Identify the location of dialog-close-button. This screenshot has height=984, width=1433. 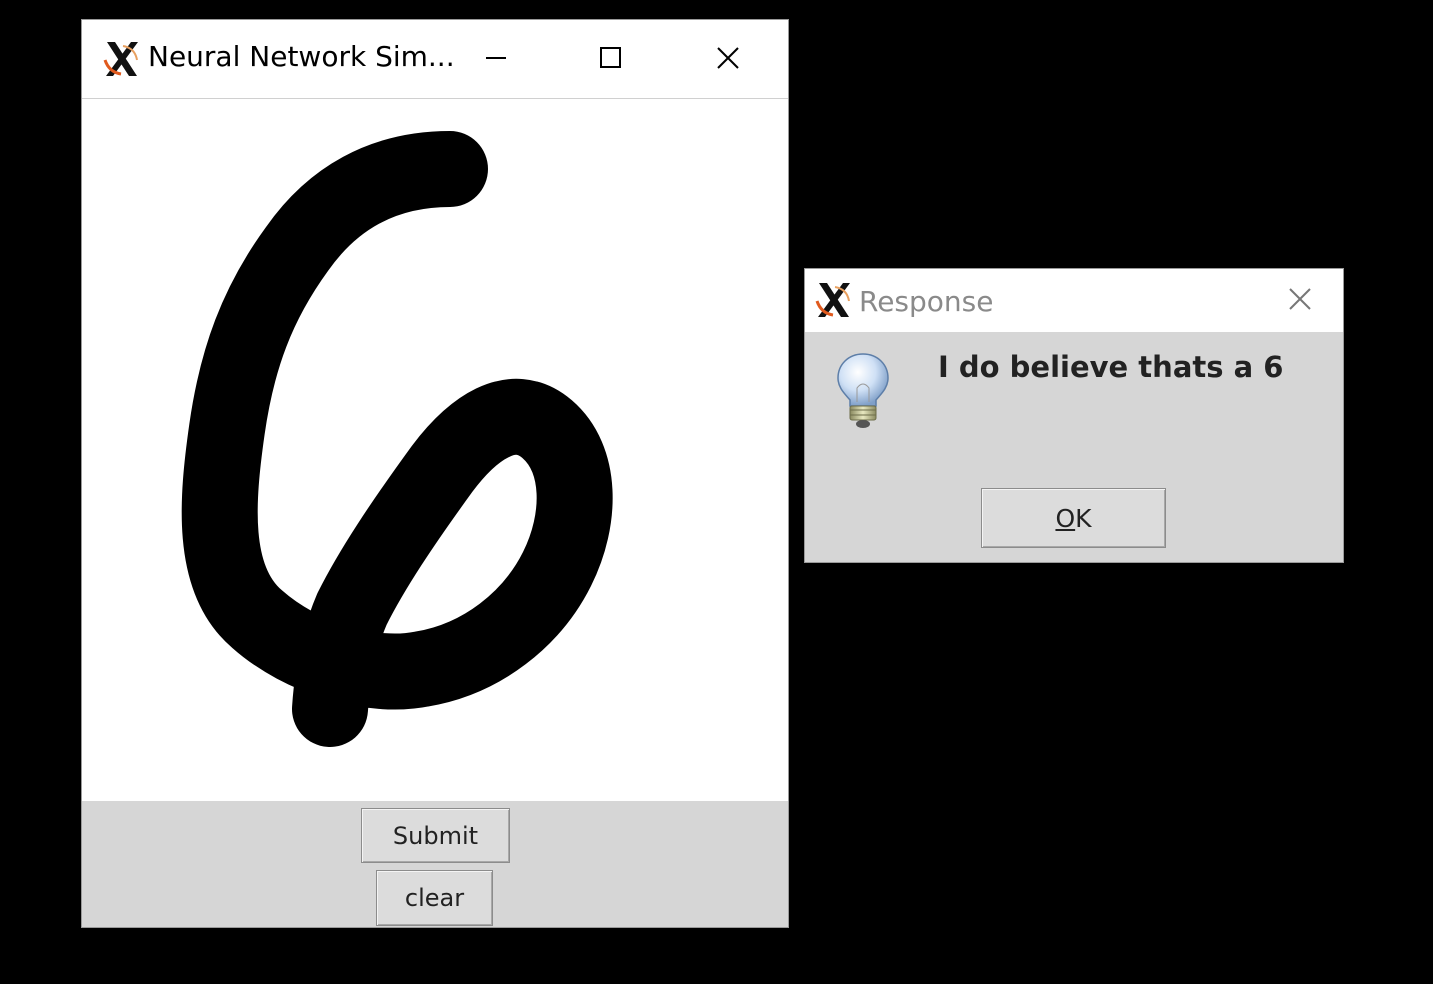
(1300, 299).